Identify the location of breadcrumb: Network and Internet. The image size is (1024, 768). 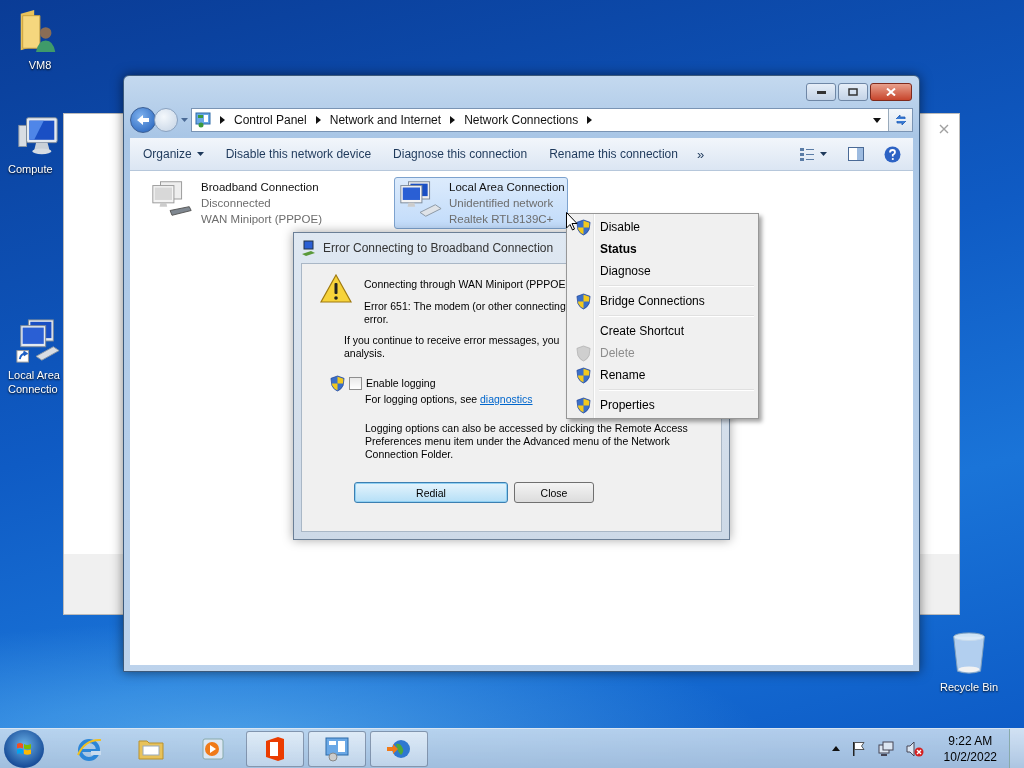
(385, 120).